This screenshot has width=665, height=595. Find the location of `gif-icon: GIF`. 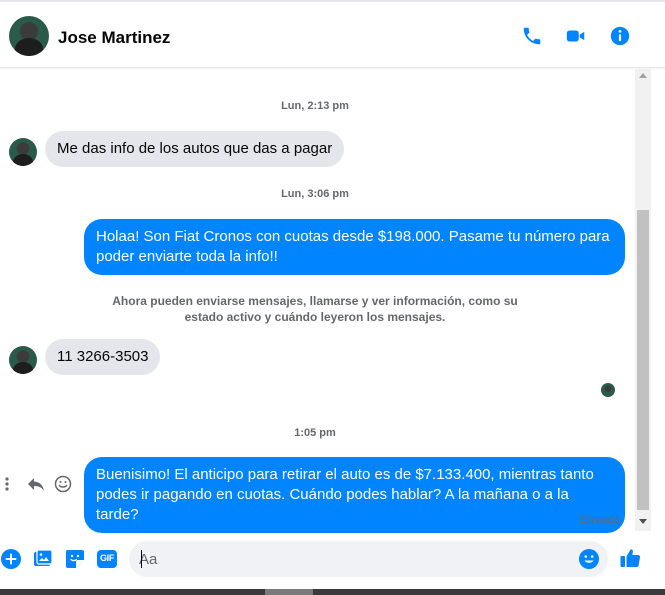

gif-icon: GIF is located at coordinates (107, 559).